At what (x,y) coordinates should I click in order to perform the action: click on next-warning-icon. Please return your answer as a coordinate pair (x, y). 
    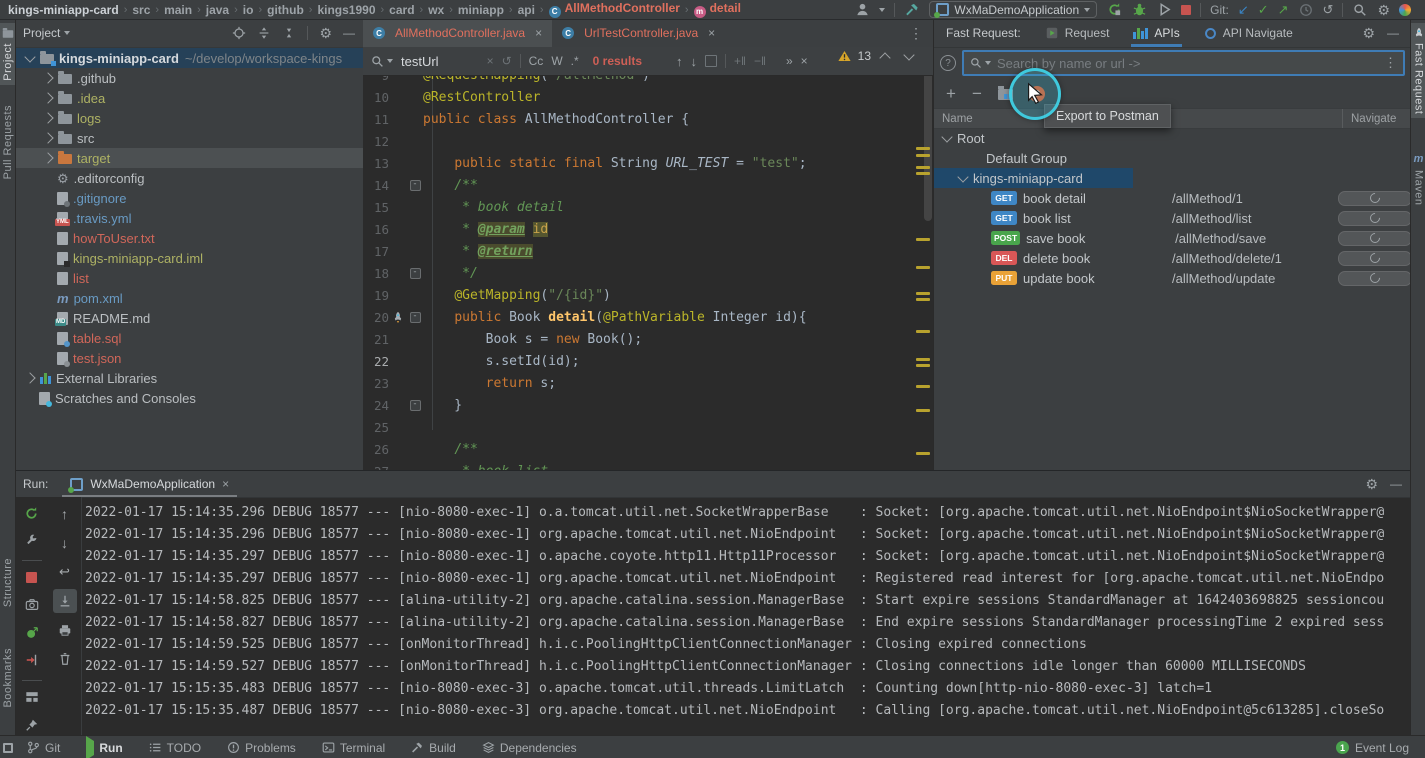
    Looking at the image, I should click on (909, 54).